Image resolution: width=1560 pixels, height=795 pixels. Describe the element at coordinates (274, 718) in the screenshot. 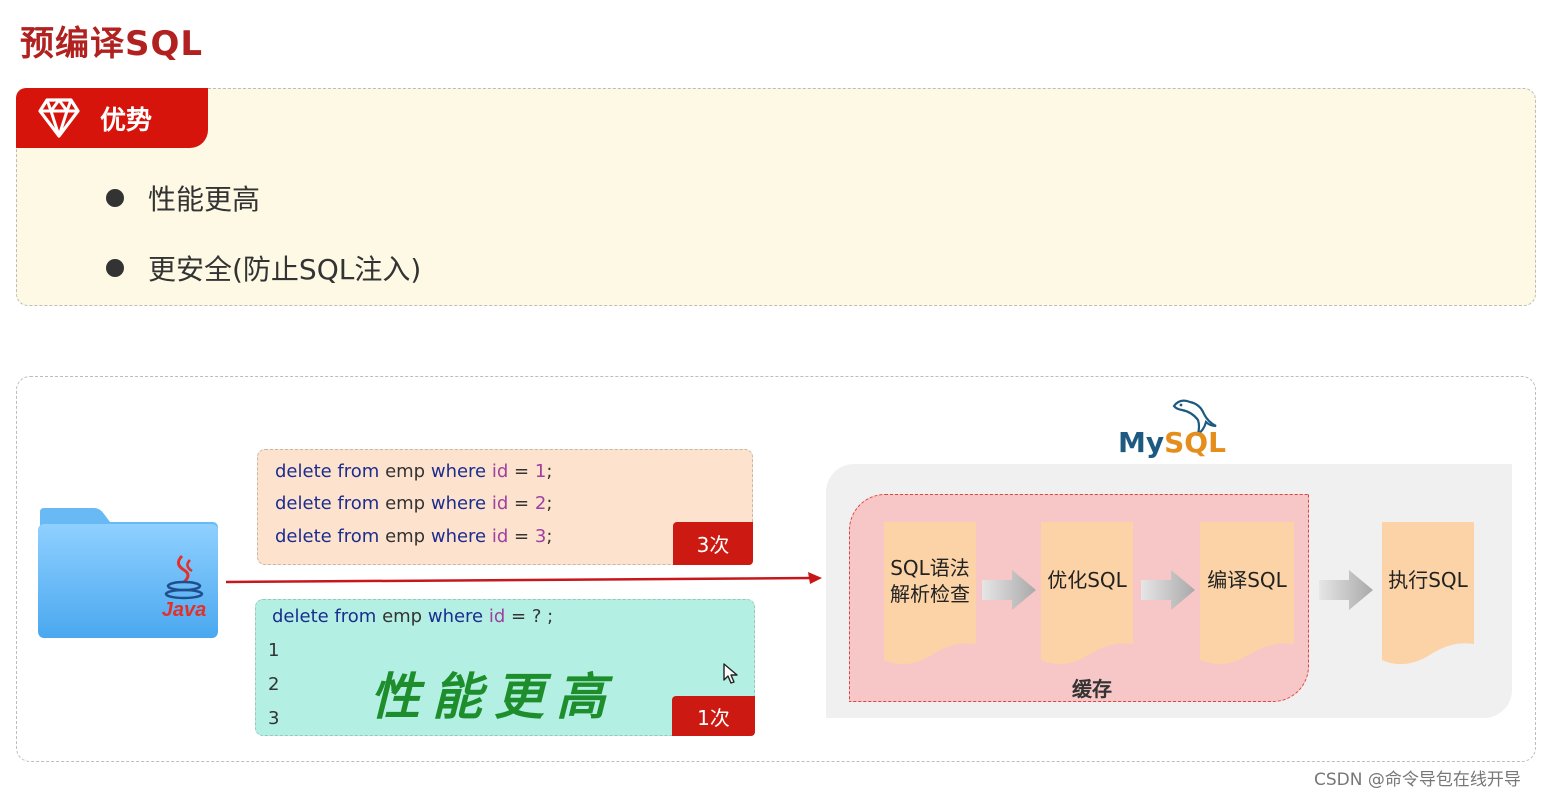

I see `line-number: 3` at that location.